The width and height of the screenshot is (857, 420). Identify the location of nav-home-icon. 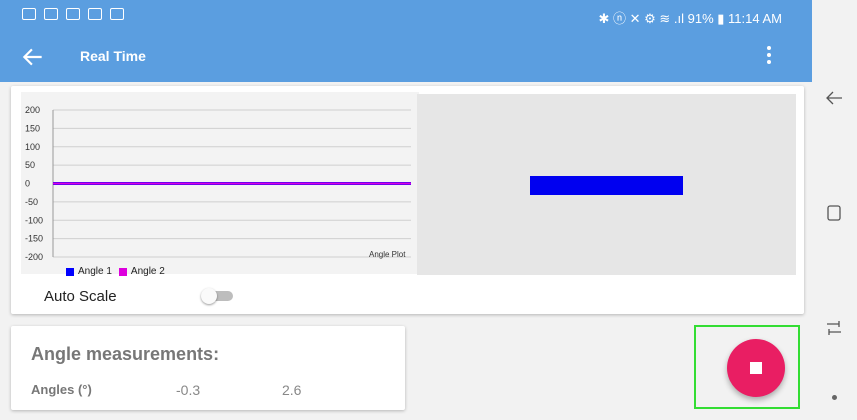
(834, 213).